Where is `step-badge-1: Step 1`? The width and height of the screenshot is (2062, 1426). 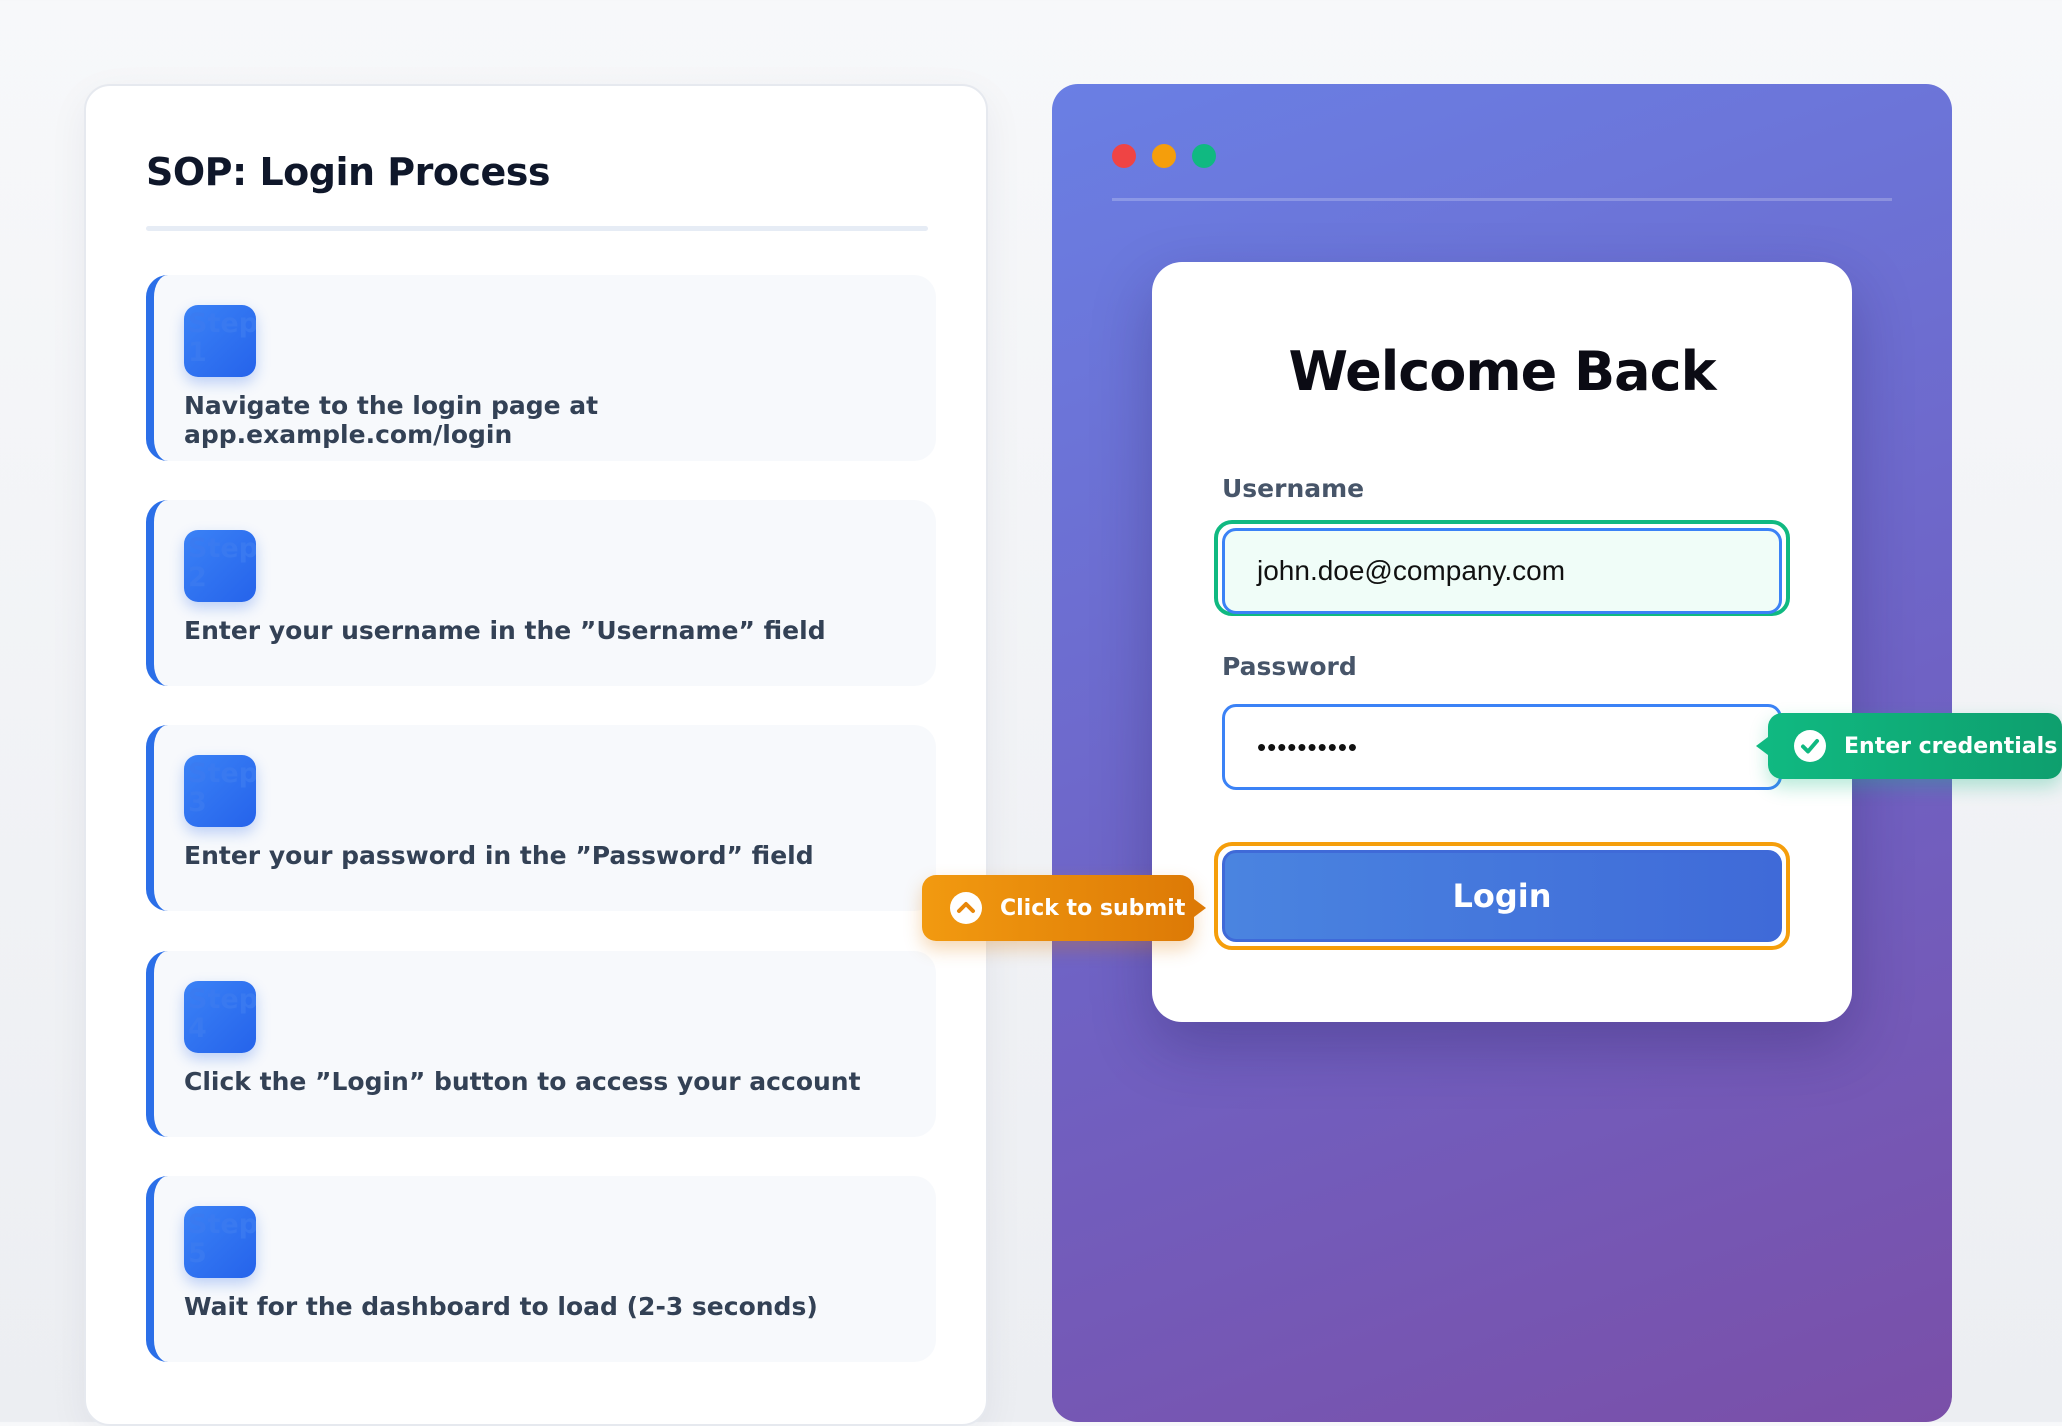 step-badge-1: Step 1 is located at coordinates (220, 341).